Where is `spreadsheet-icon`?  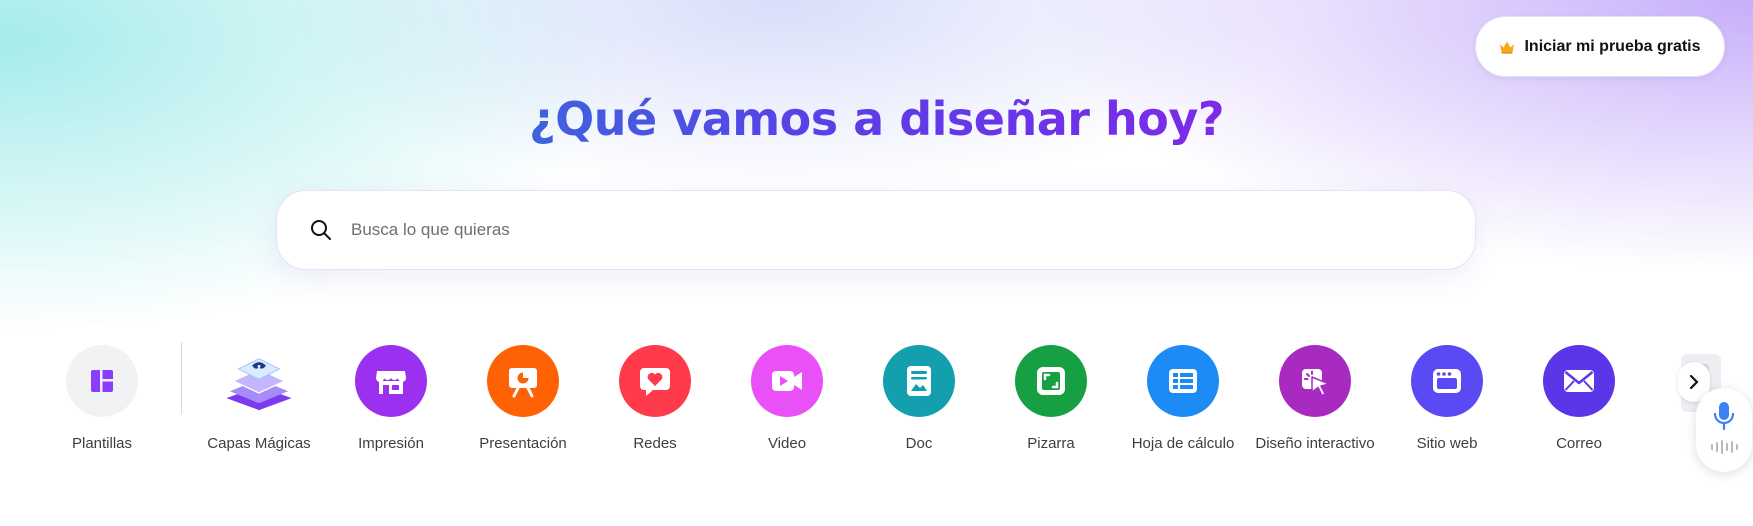 spreadsheet-icon is located at coordinates (1183, 381).